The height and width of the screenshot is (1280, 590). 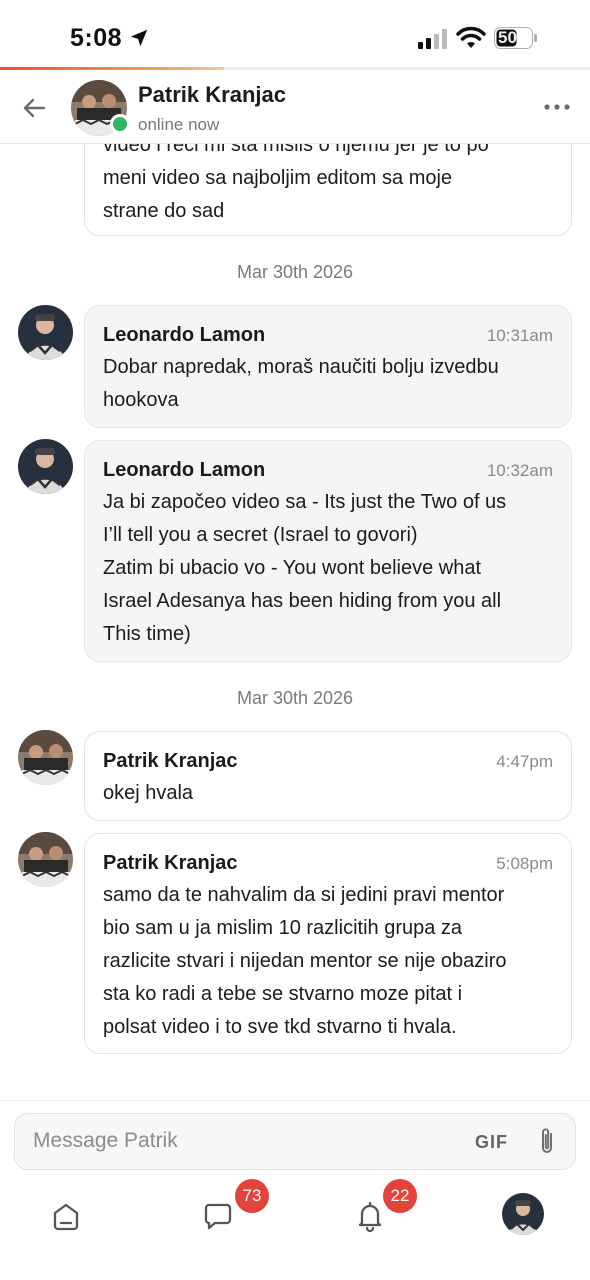 What do you see at coordinates (557, 107) in the screenshot?
I see `more-options-icon` at bounding box center [557, 107].